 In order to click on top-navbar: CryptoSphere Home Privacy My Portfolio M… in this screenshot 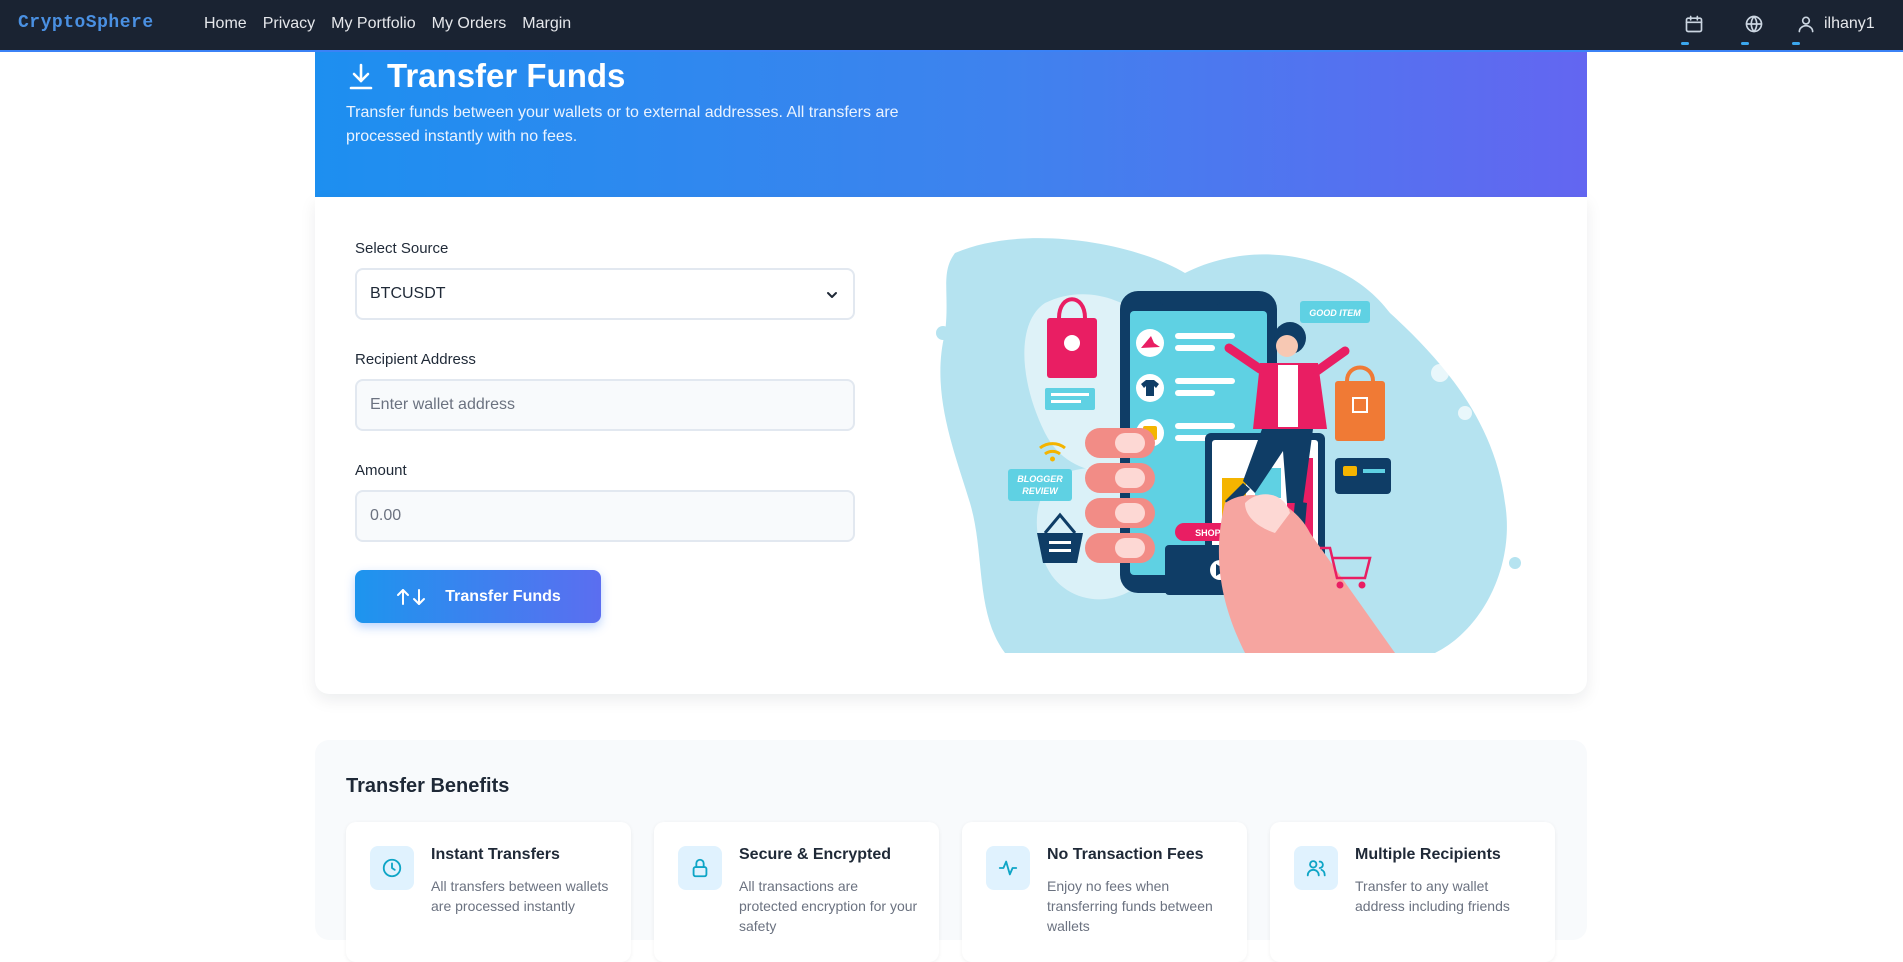, I will do `click(951, 26)`.